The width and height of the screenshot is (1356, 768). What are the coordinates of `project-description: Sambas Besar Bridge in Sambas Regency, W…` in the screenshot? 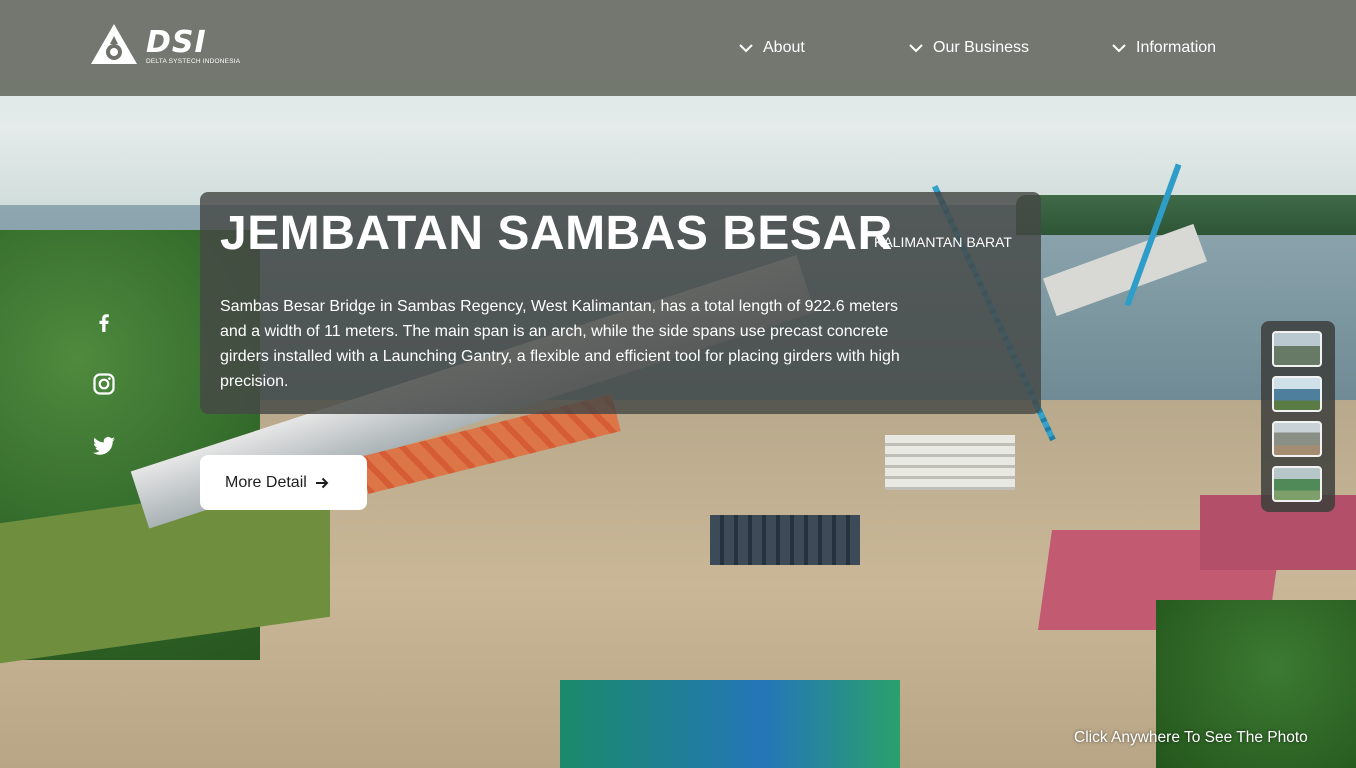 It's located at (560, 344).